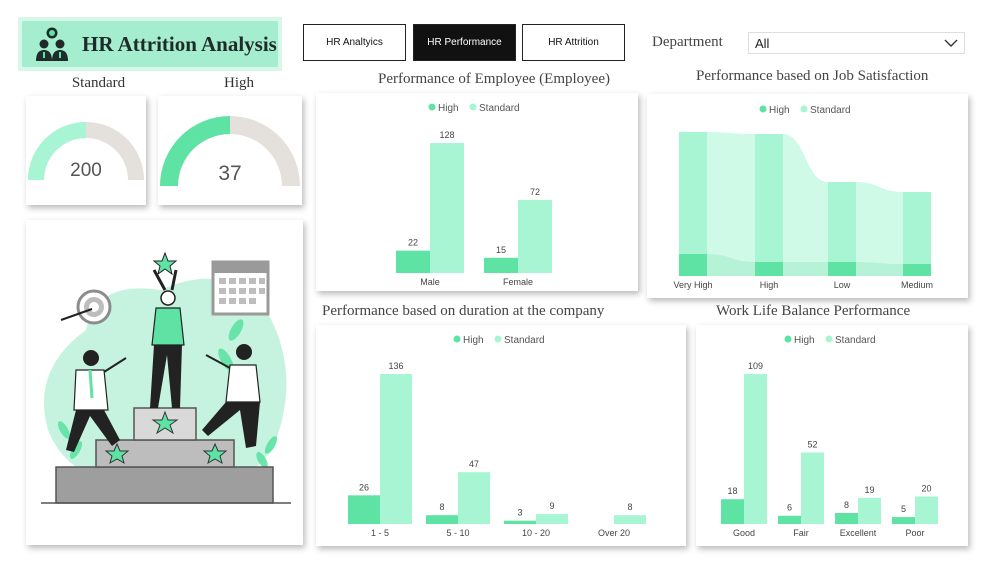 This screenshot has width=996, height=576. I want to click on kpi-standard-value: 200, so click(86, 170).